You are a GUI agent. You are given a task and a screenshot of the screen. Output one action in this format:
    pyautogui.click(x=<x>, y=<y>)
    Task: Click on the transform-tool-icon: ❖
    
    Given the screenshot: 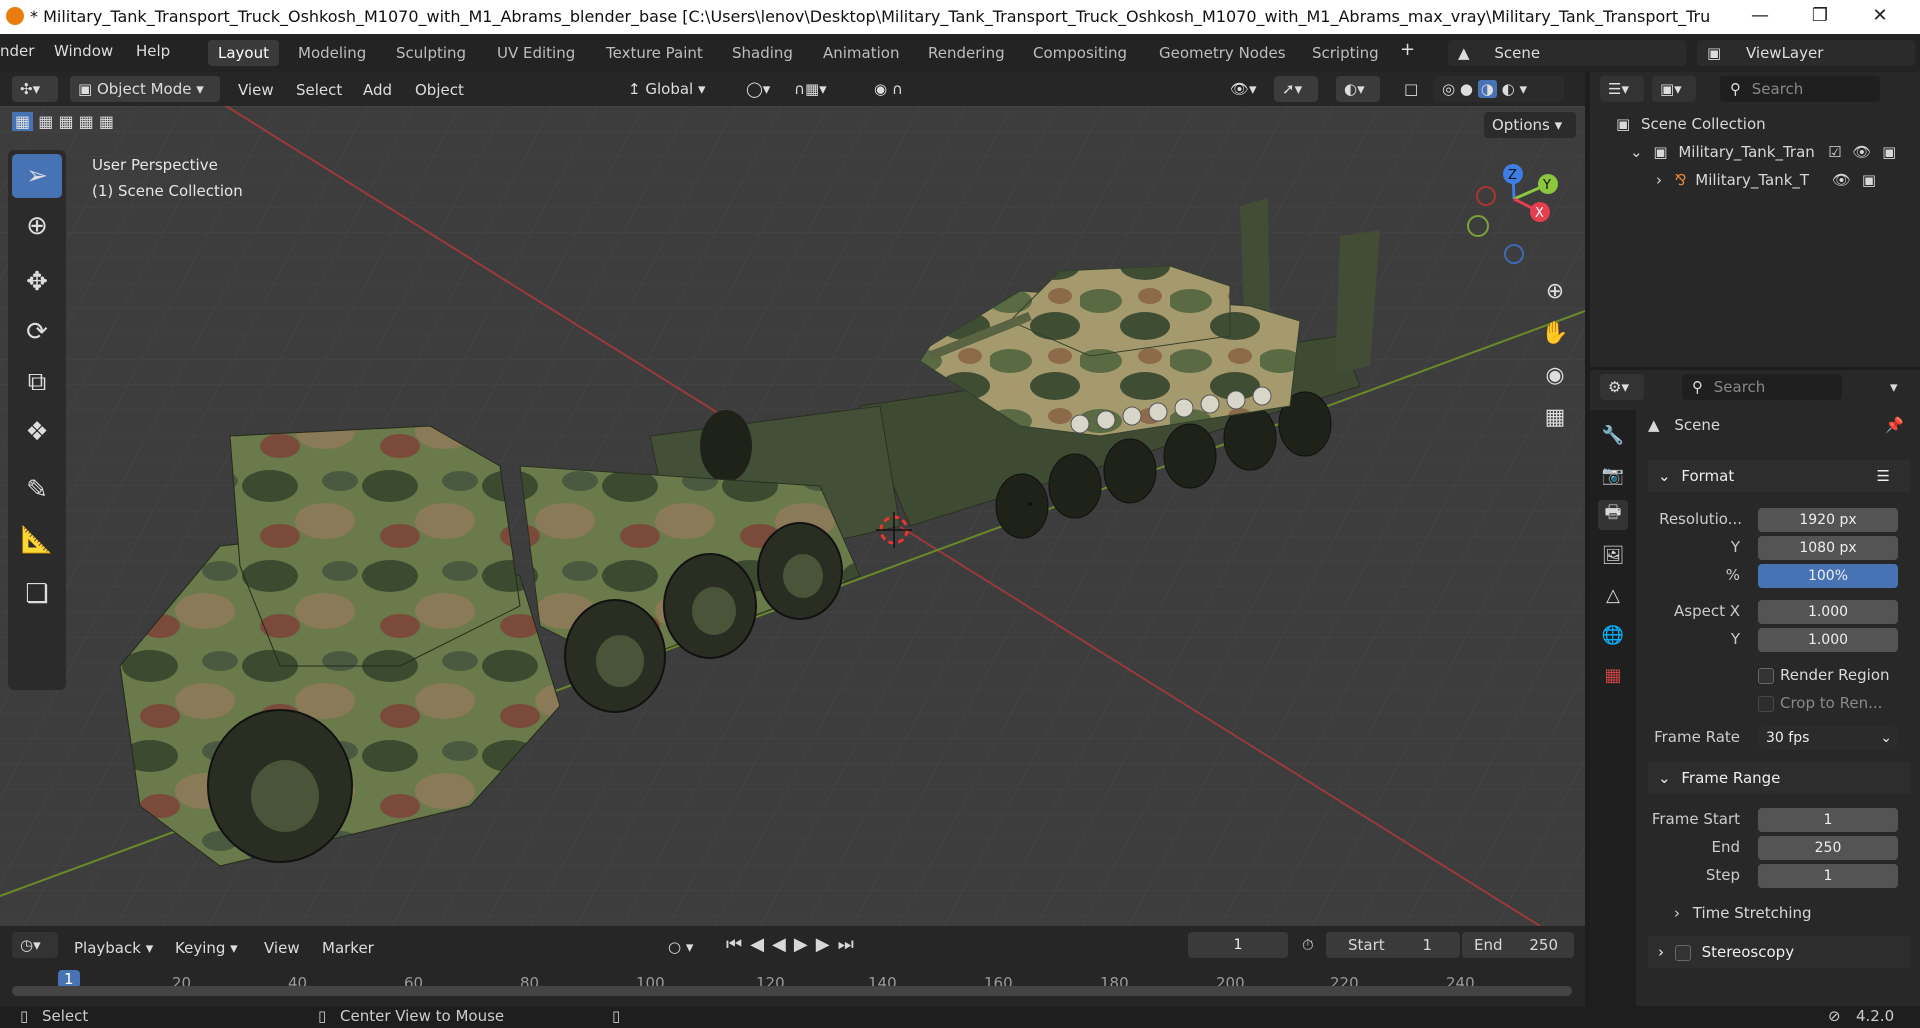 What is the action you would take?
    pyautogui.click(x=37, y=432)
    